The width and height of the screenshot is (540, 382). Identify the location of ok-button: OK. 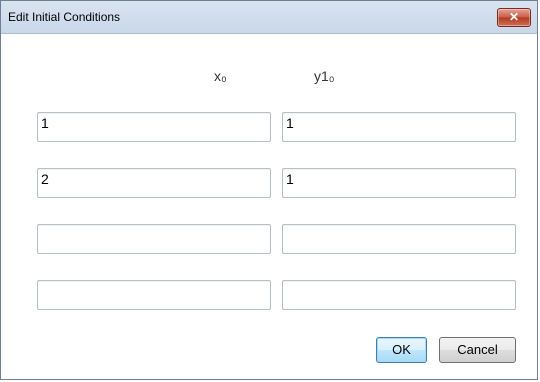
(401, 350).